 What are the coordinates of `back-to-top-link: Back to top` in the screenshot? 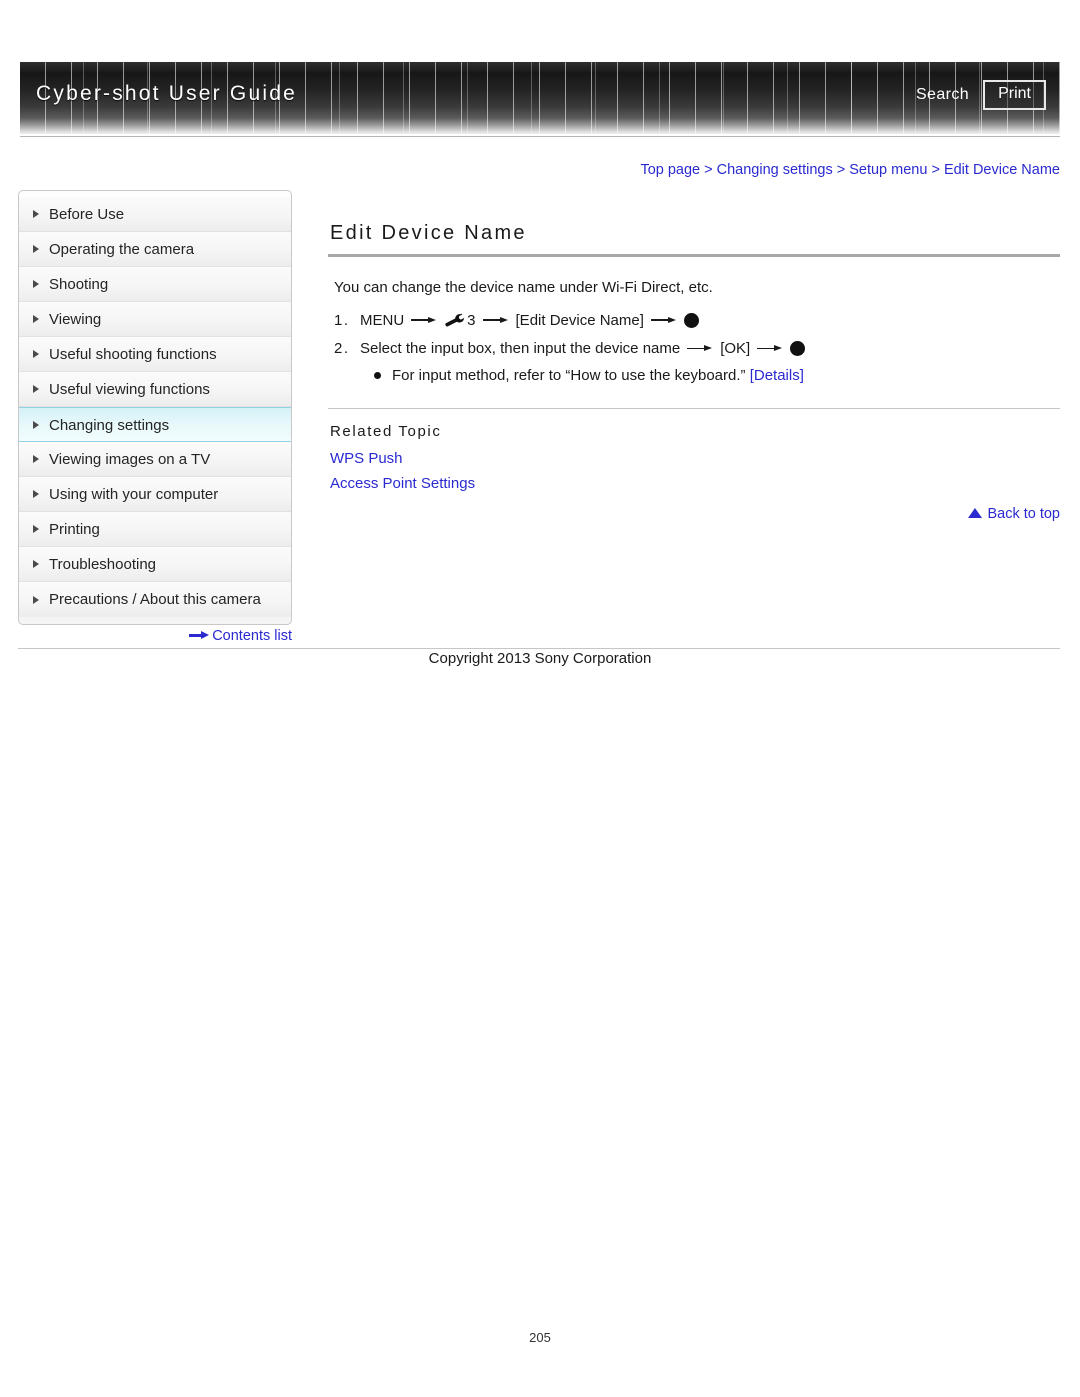 It's located at (694, 514).